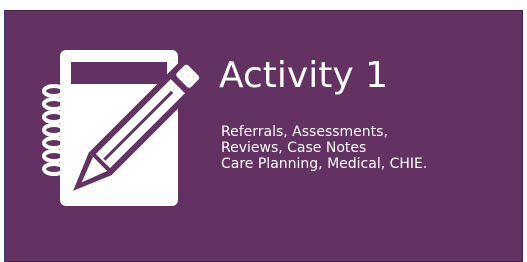 The height and width of the screenshot is (262, 527). I want to click on description-line: Reviews, Case Notes, so click(294, 148).